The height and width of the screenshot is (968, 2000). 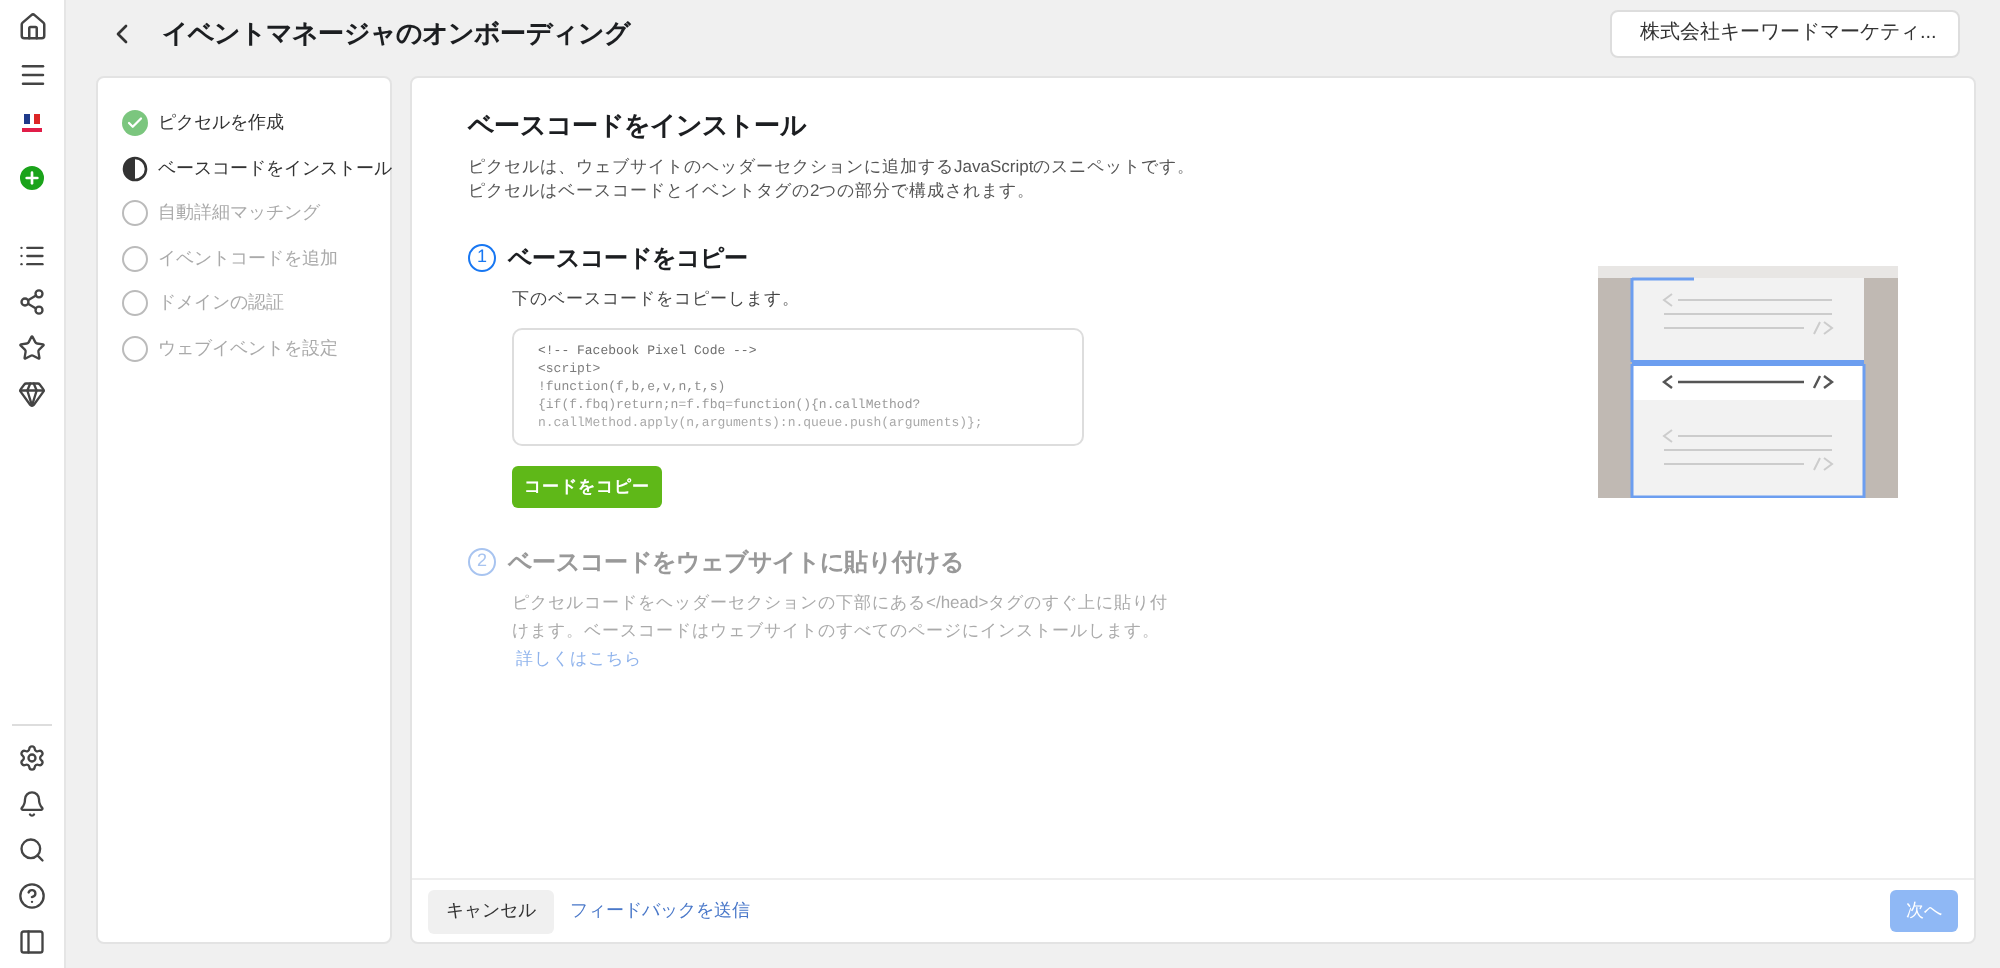 What do you see at coordinates (248, 258) in the screenshot?
I see `step-label: イベントコードを追加` at bounding box center [248, 258].